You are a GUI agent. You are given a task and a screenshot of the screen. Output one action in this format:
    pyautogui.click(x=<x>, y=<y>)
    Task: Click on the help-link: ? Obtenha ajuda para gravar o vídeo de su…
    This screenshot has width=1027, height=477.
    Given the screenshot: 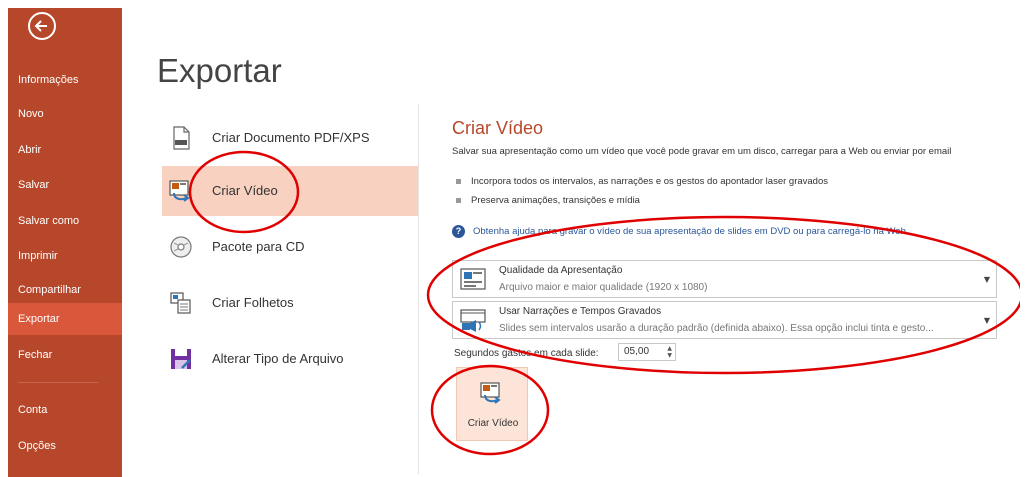 What is the action you would take?
    pyautogui.click(x=679, y=231)
    